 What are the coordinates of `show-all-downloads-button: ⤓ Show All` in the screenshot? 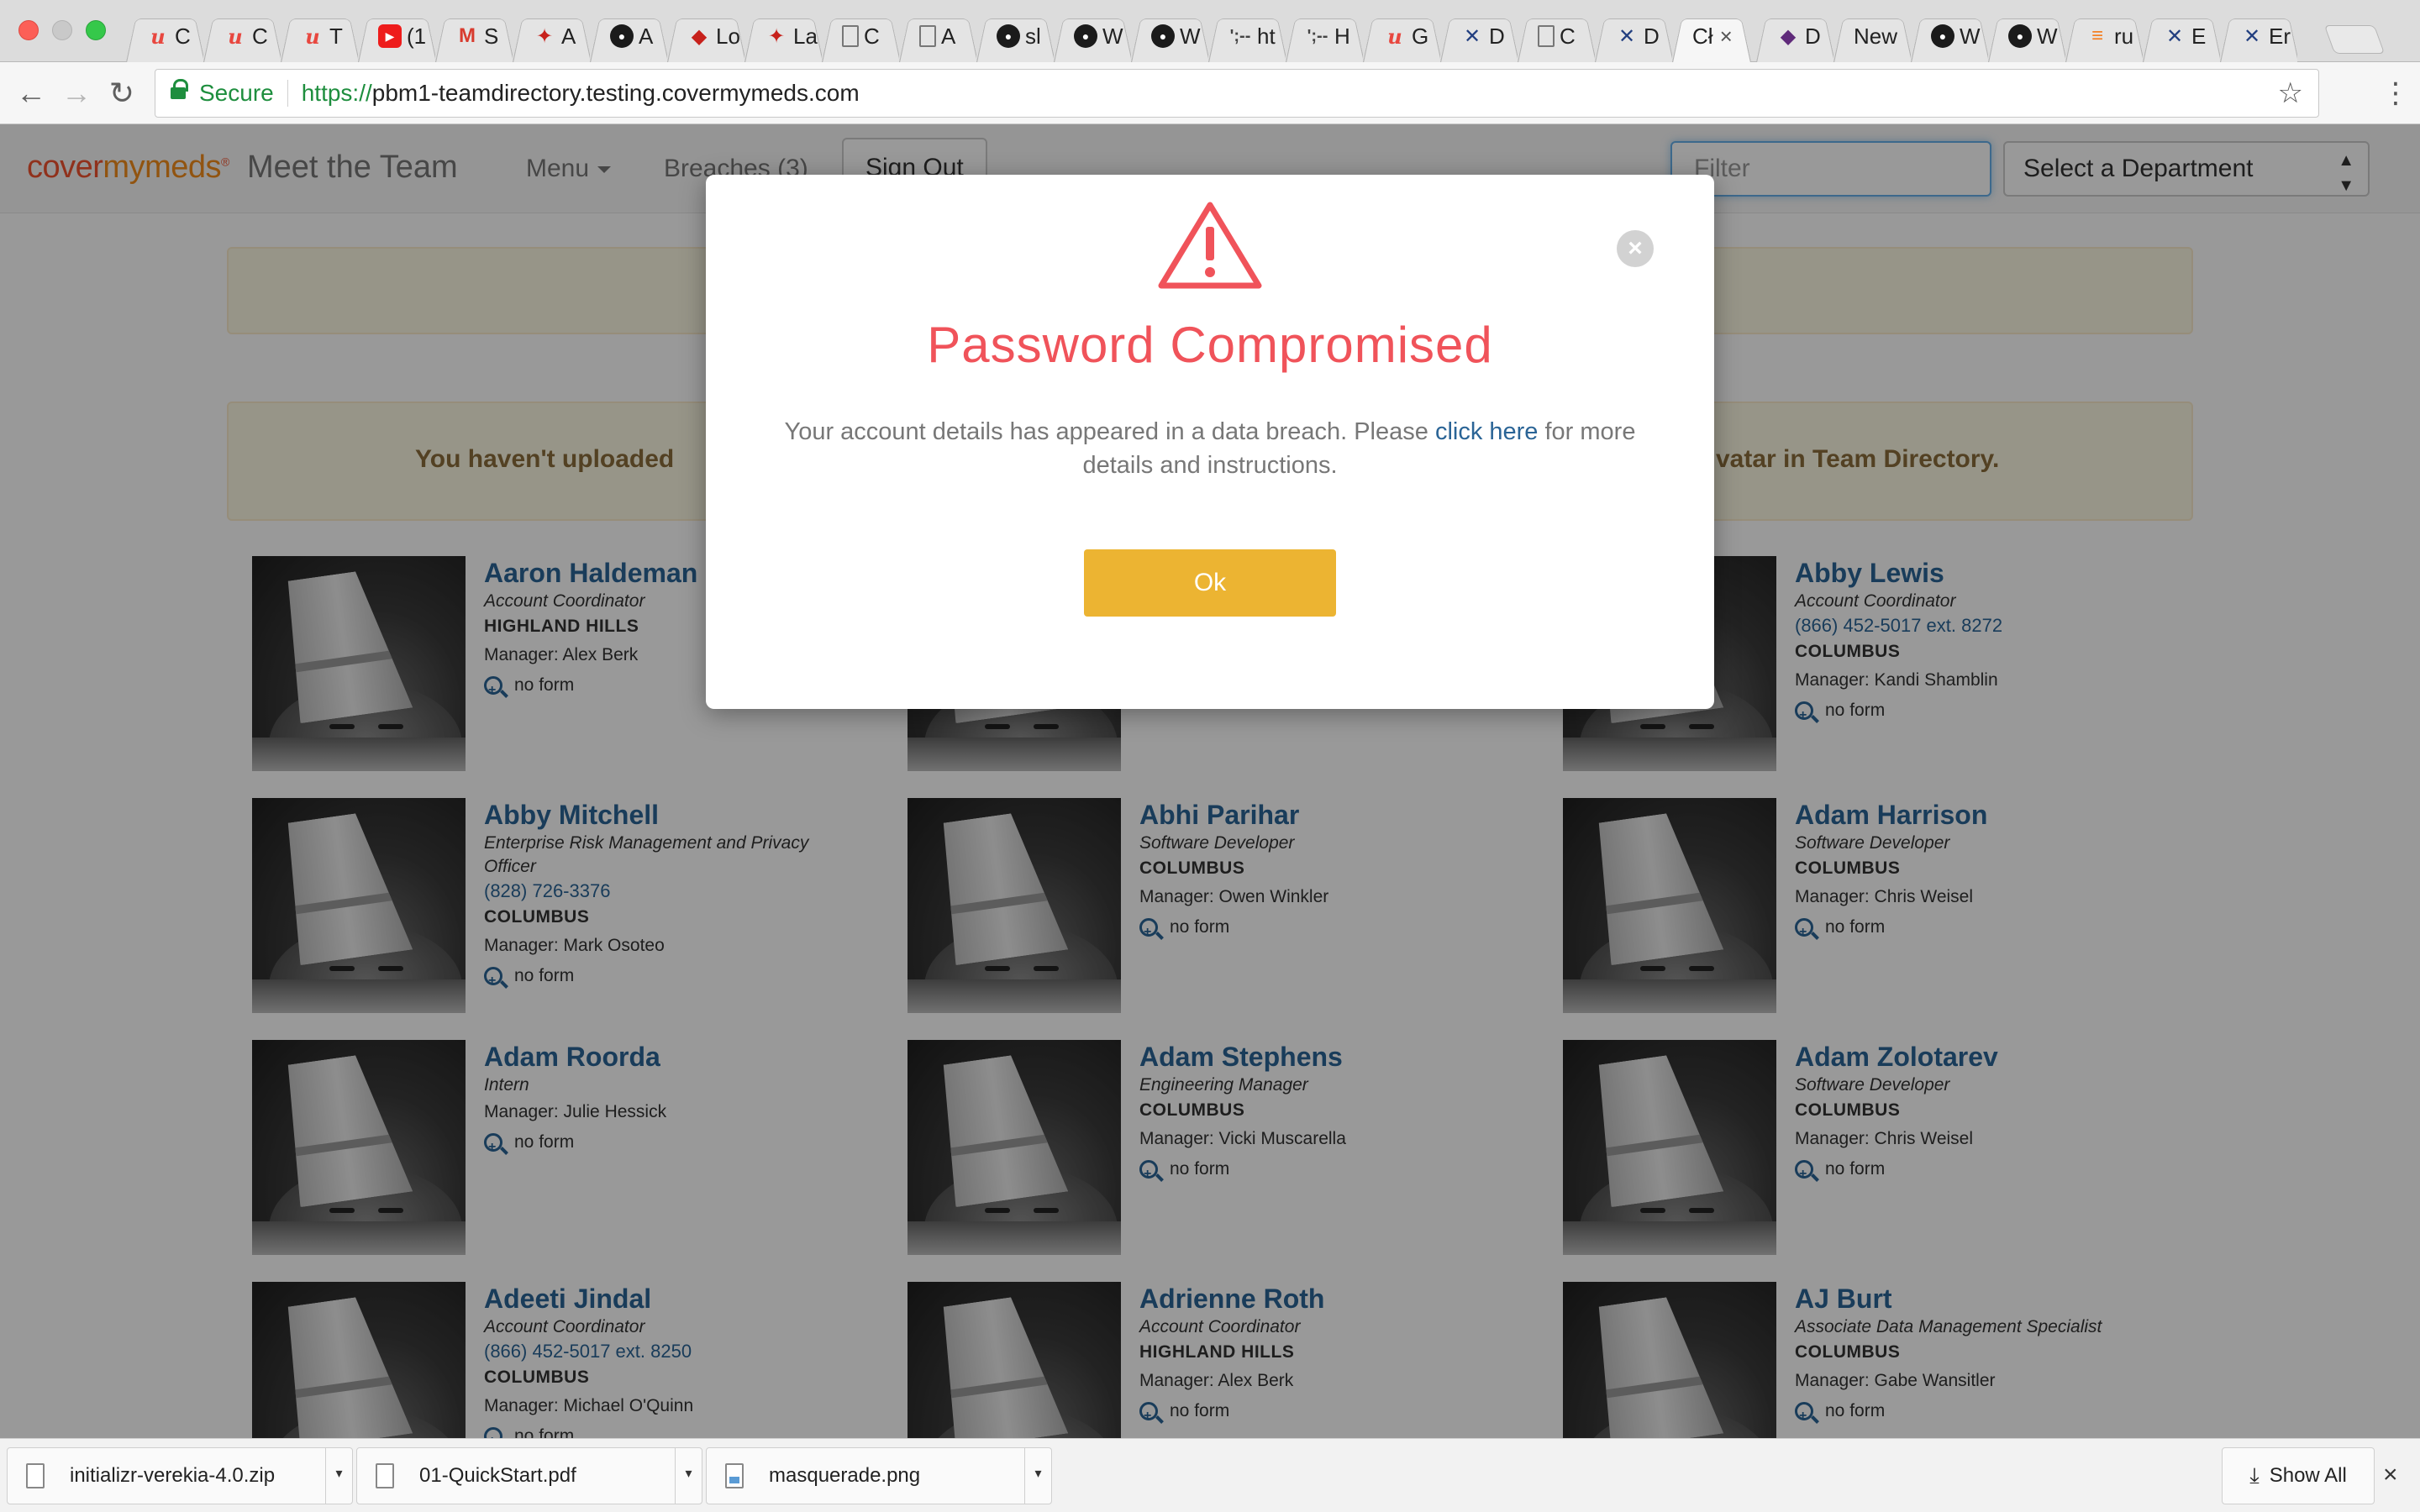 It's located at (2298, 1475).